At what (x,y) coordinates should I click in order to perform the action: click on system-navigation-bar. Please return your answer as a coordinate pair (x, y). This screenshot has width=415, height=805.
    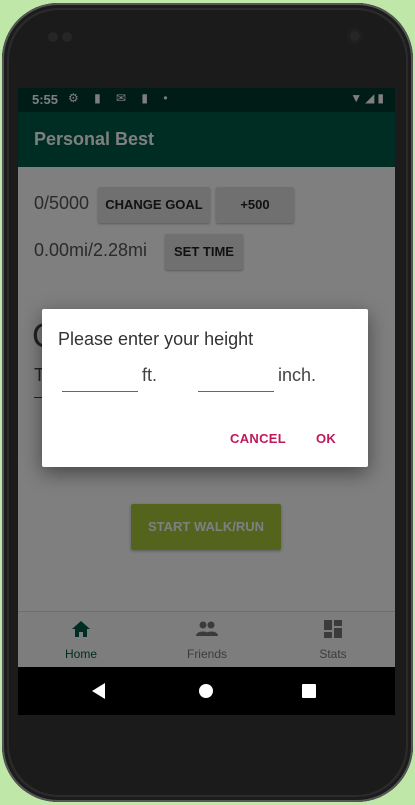
    Looking at the image, I should click on (206, 691).